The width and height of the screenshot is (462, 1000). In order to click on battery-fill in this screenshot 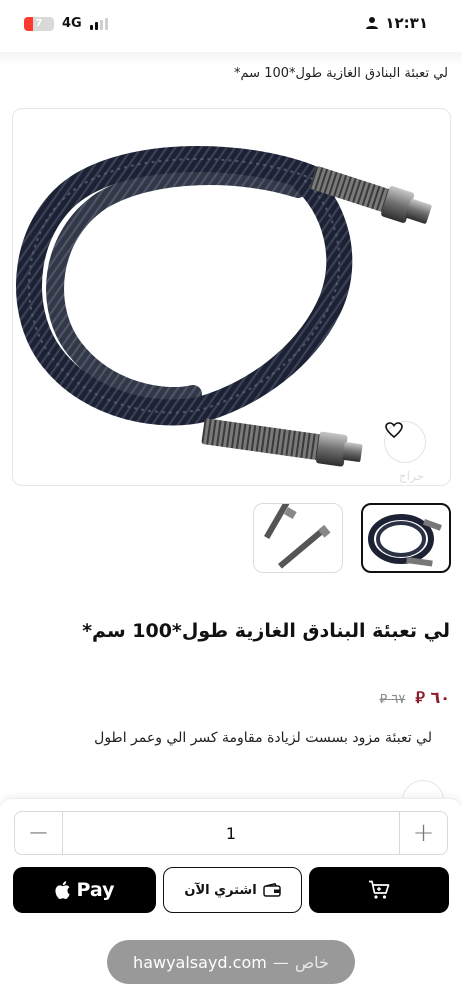, I will do `click(28, 23)`.